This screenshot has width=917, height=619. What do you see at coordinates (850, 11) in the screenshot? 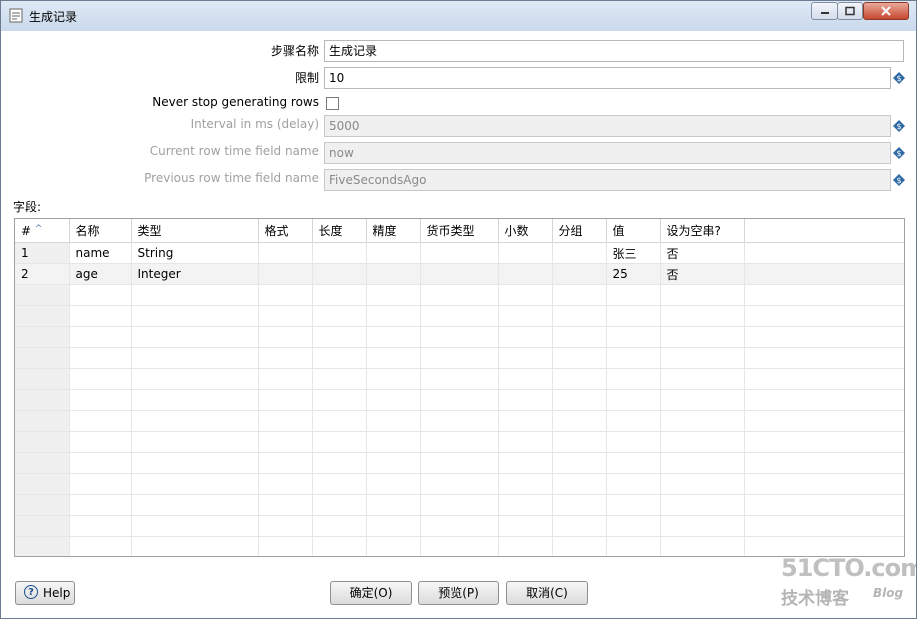
I see `maximize-button` at bounding box center [850, 11].